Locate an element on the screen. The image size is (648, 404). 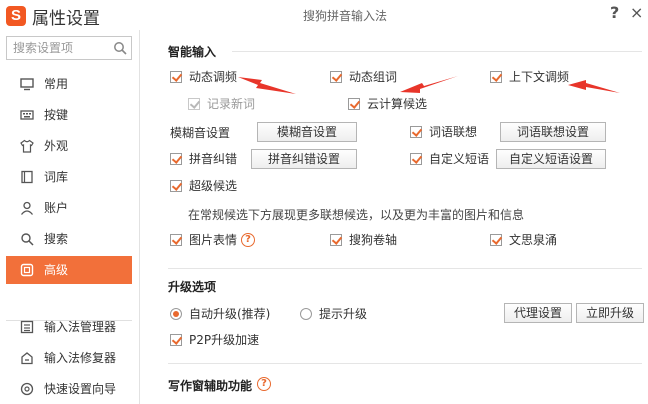
sidebar-item-ime-manager: 输入法管理器 is located at coordinates (69, 327).